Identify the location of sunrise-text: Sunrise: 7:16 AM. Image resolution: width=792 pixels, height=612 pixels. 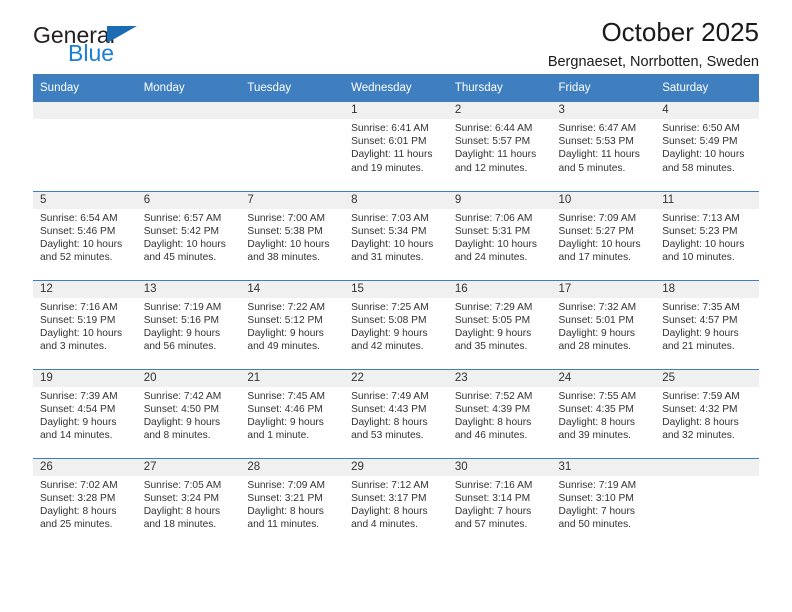
(493, 485).